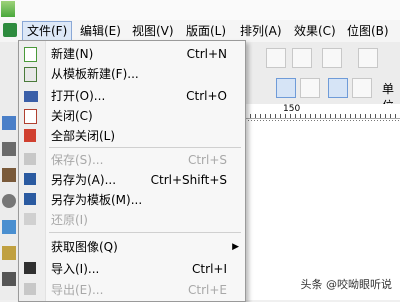 The image size is (400, 302). Describe the element at coordinates (332, 58) in the screenshot. I see `display-icon` at that location.